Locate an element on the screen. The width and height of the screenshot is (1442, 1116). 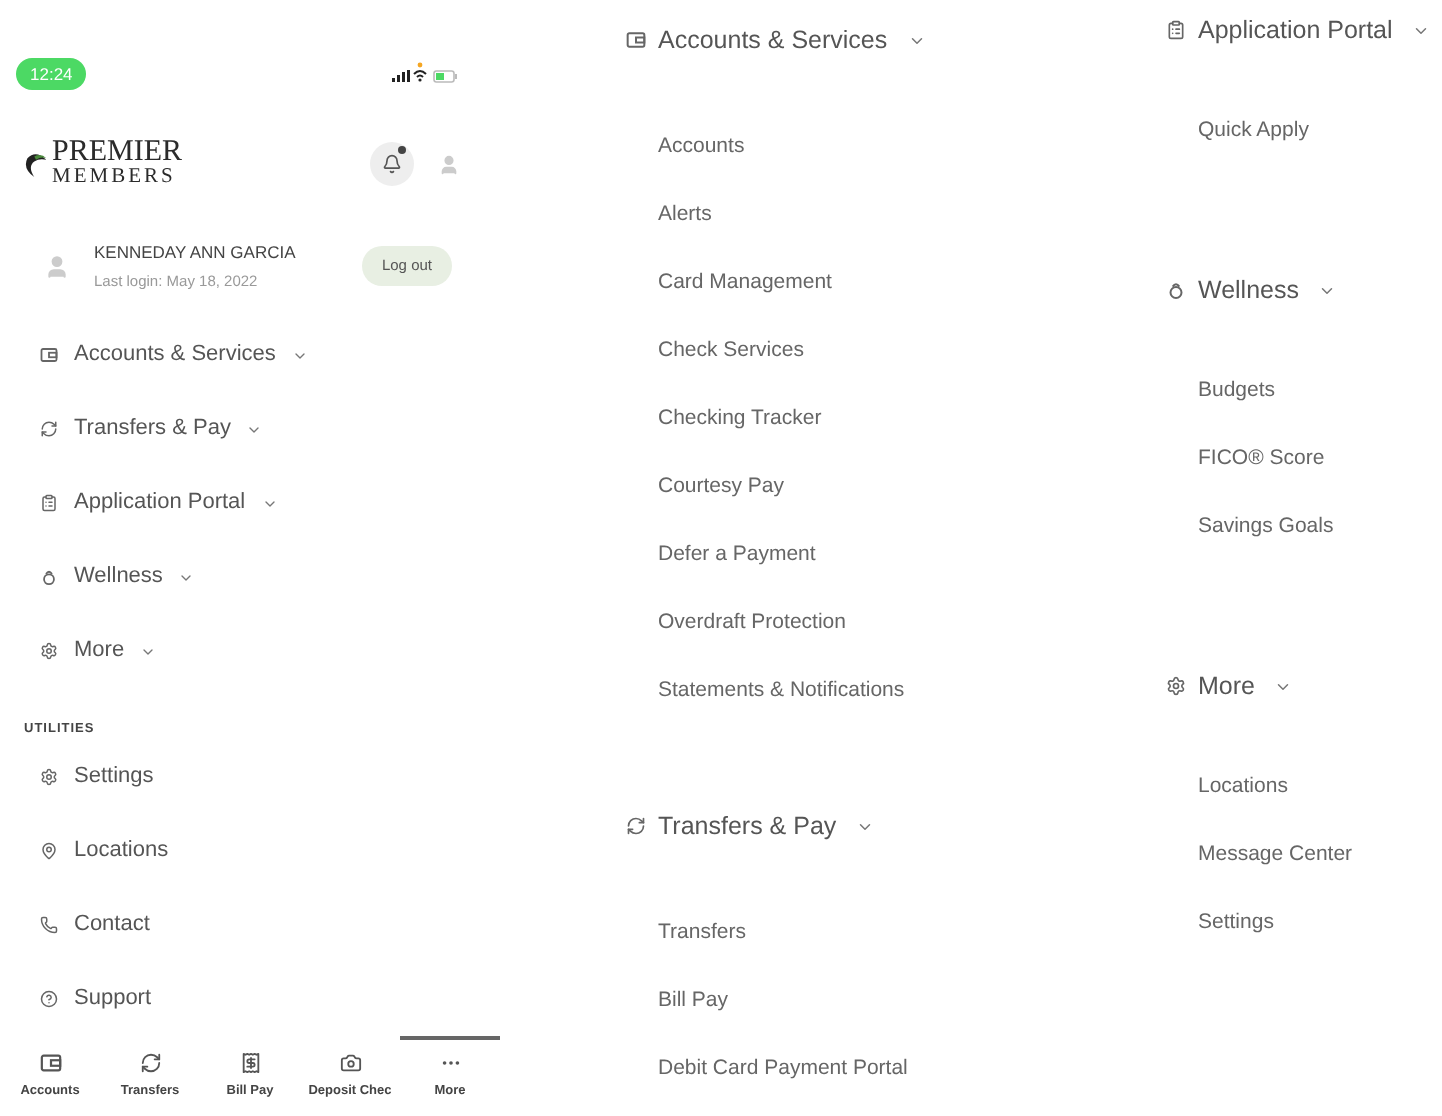
bell-icon is located at coordinates (392, 164).